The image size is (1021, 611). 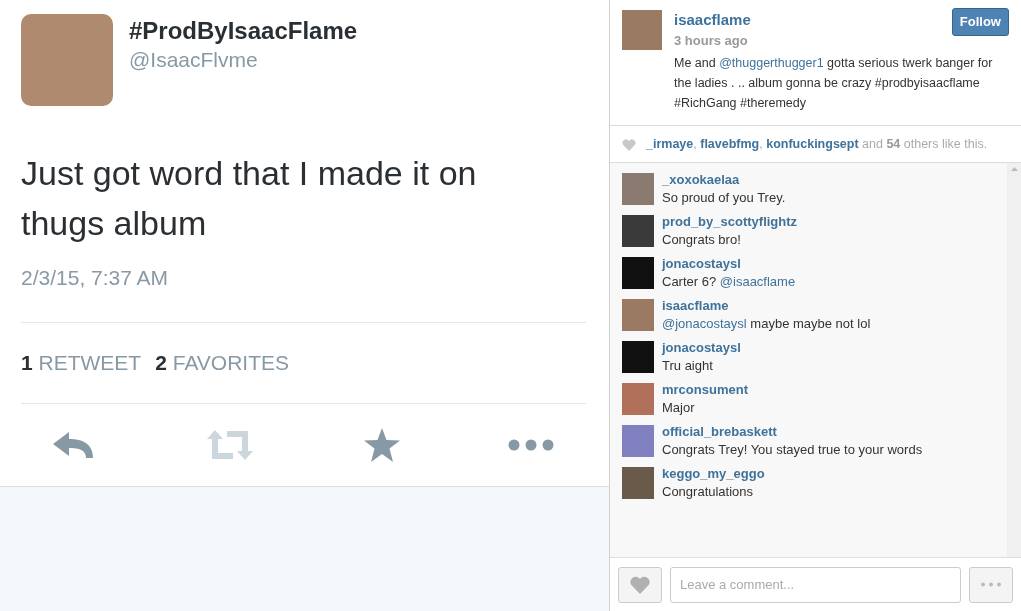 I want to click on like-button, so click(x=640, y=584).